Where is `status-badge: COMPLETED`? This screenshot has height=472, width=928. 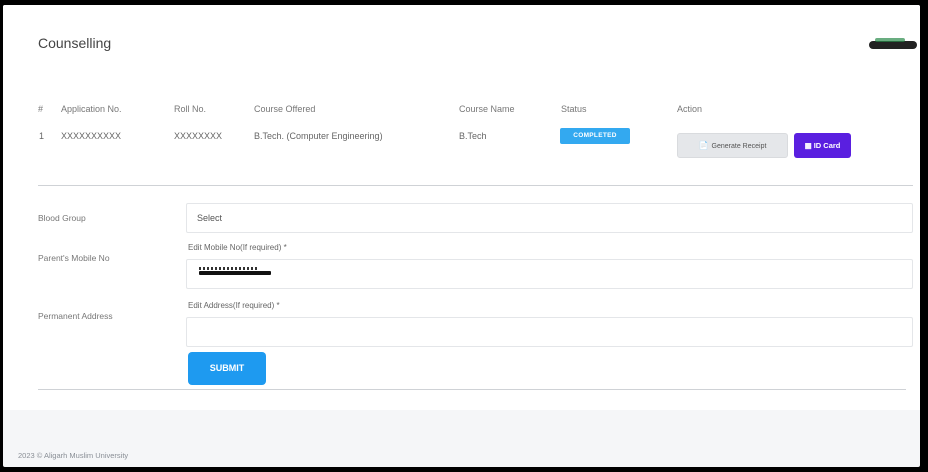 status-badge: COMPLETED is located at coordinates (595, 136).